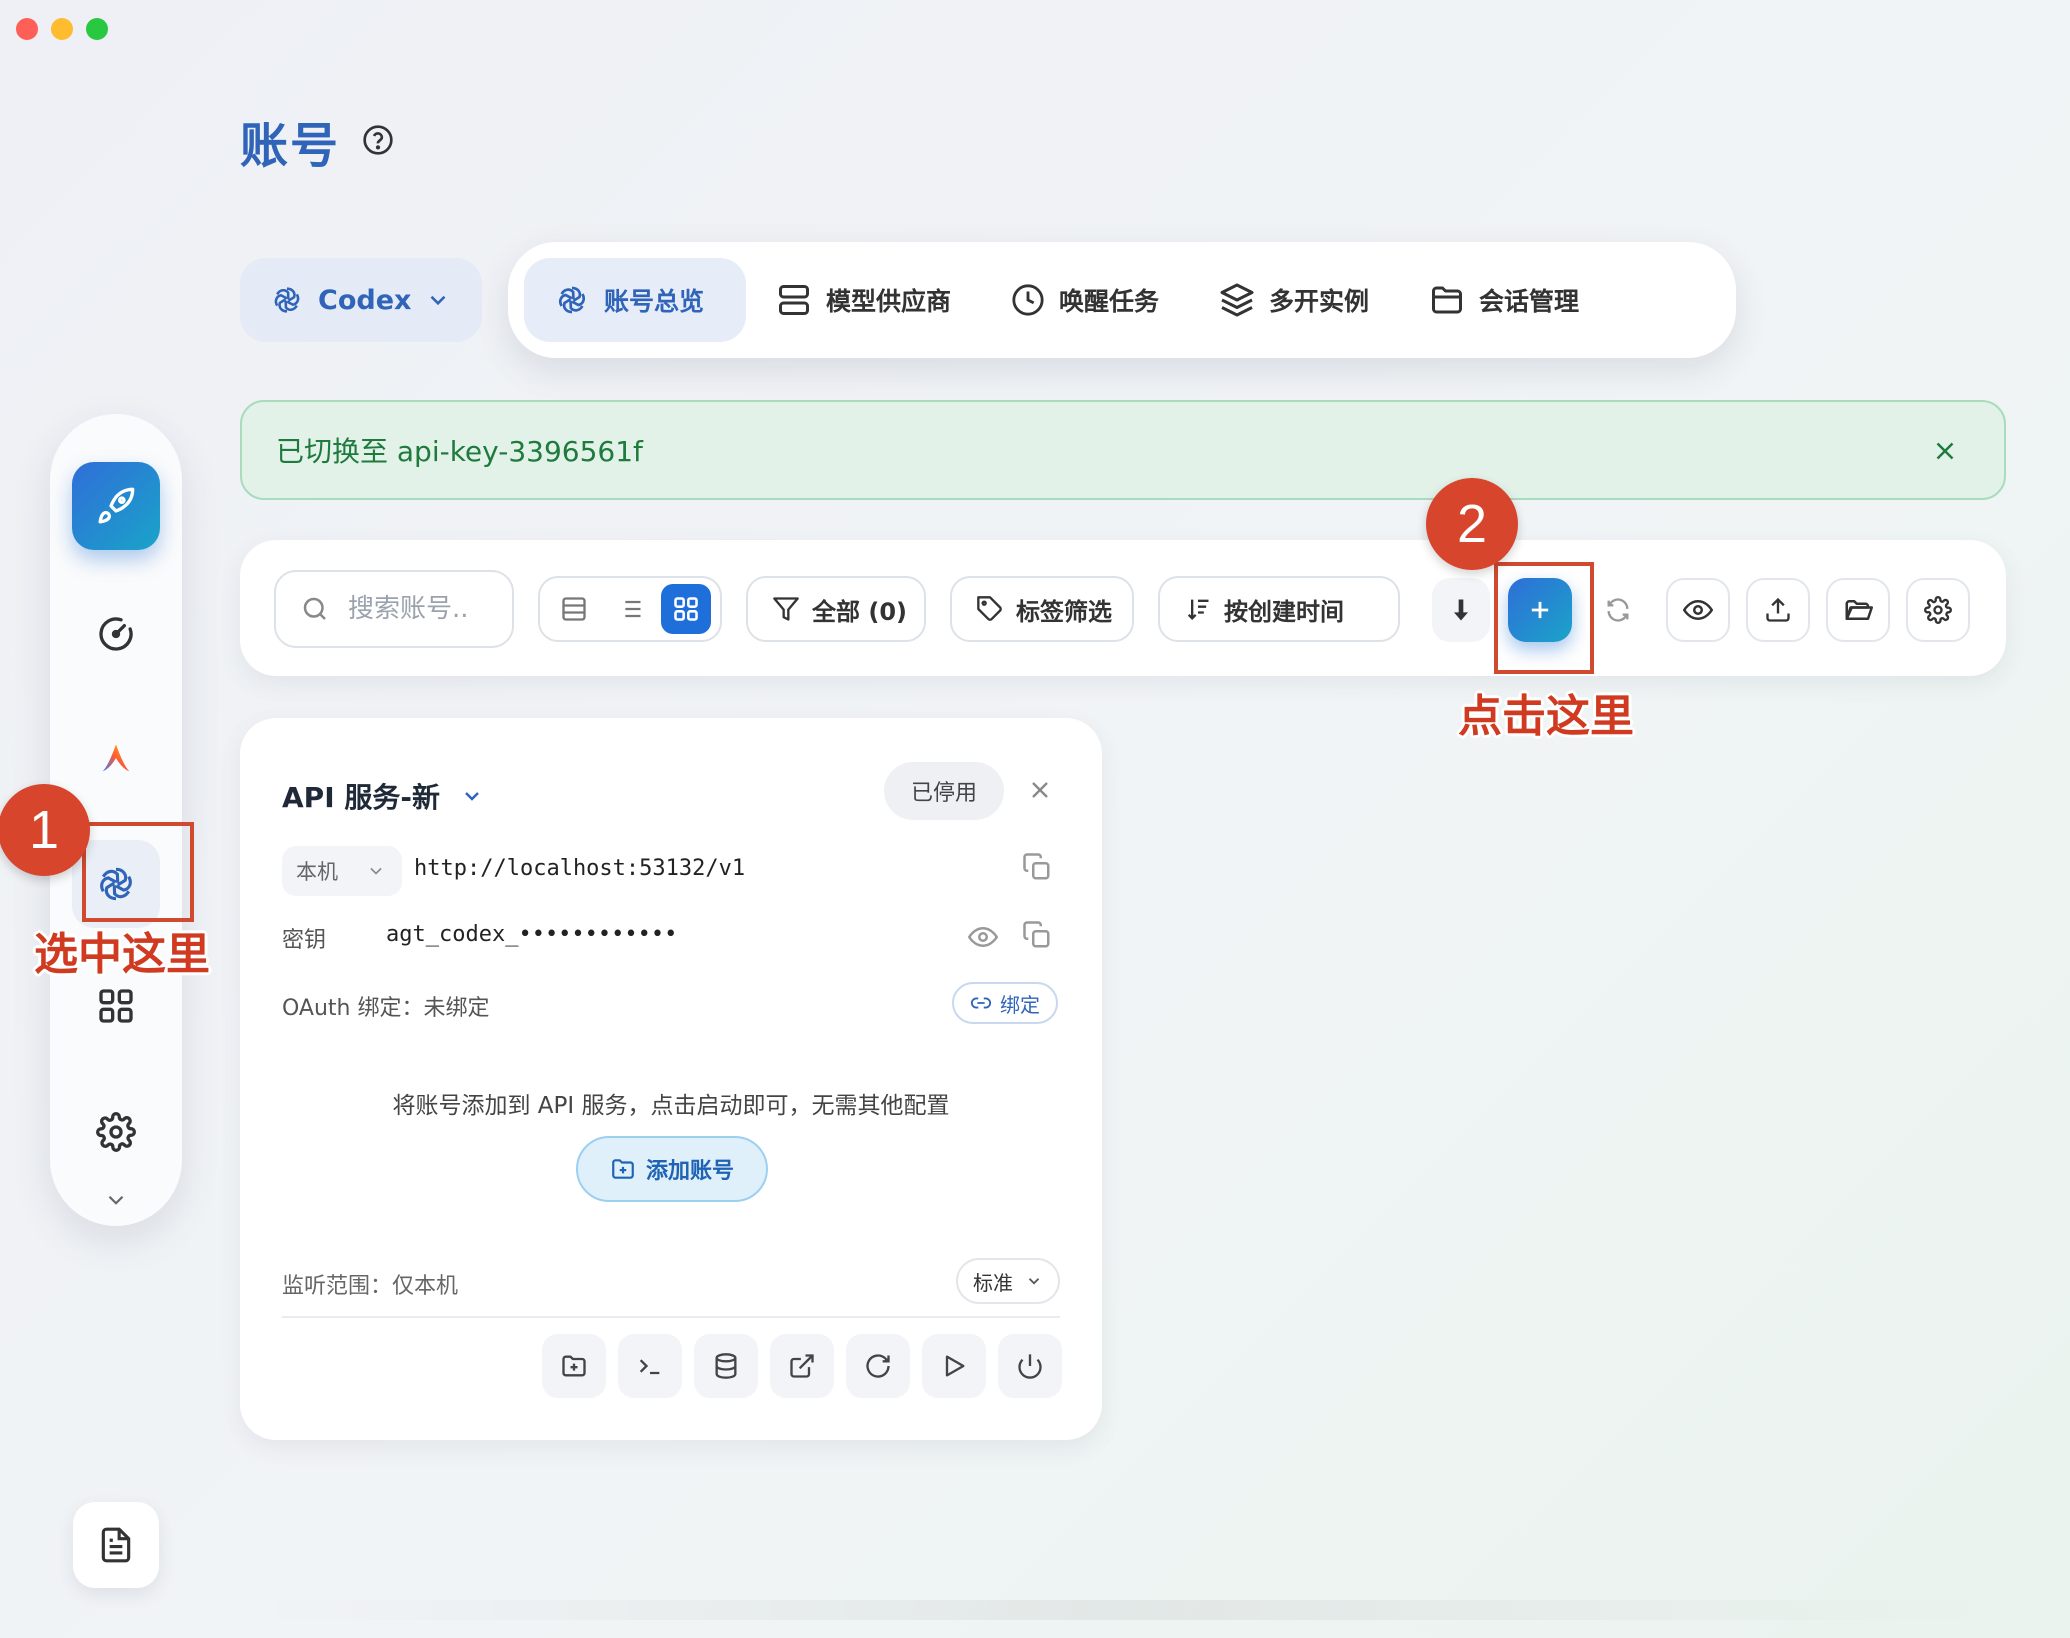  Describe the element at coordinates (1447, 300) in the screenshot. I see `folder-icon` at that location.